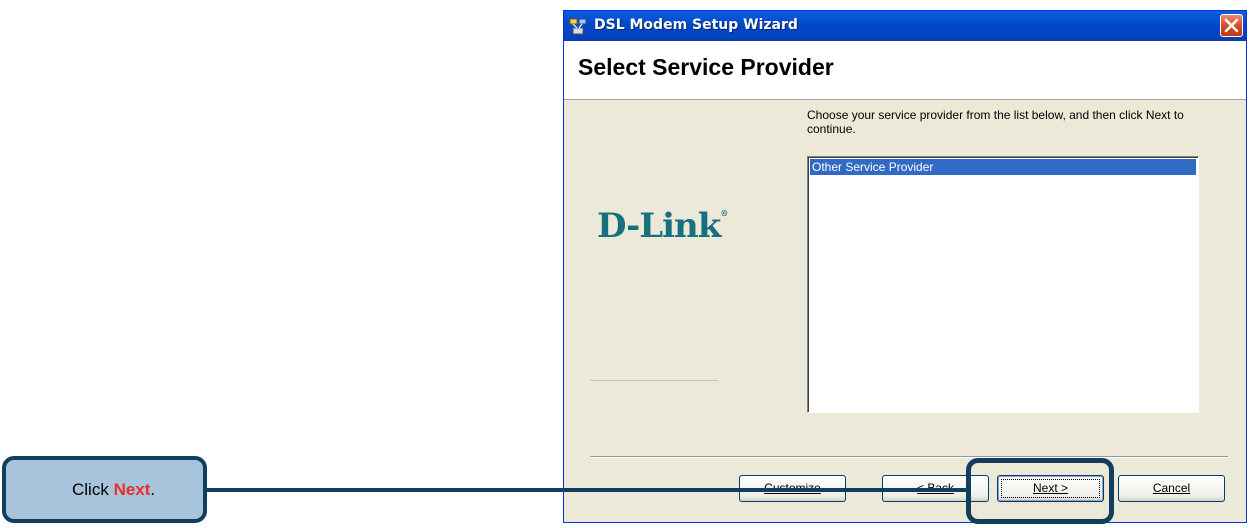 Image resolution: width=1250 pixels, height=528 pixels. I want to click on callout-suffix: ., so click(153, 489).